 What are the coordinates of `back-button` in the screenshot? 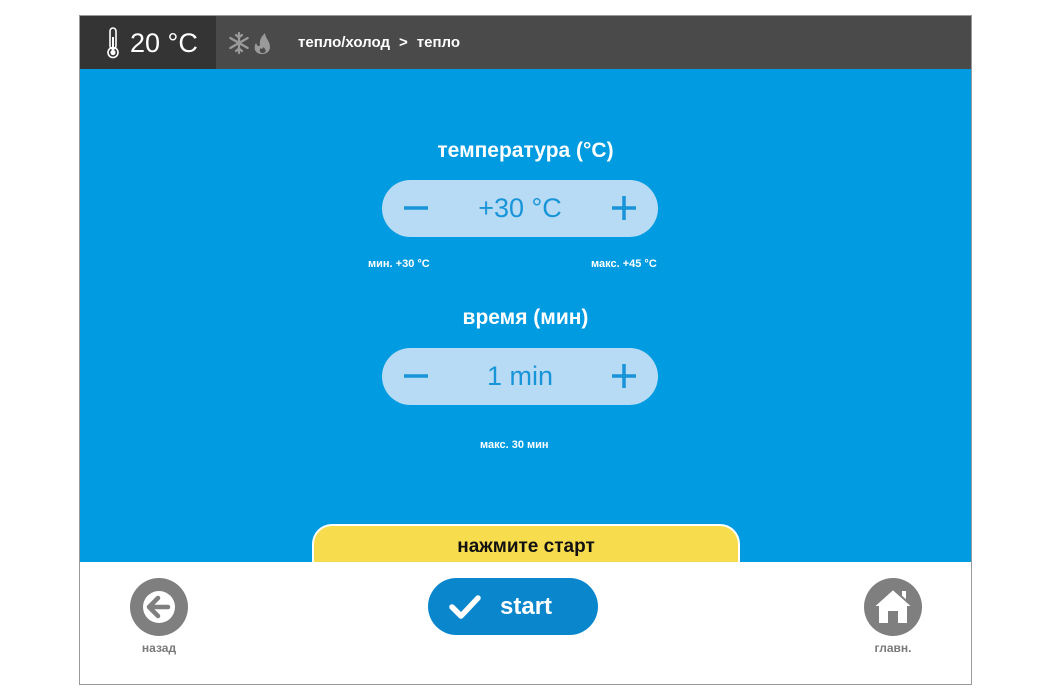 It's located at (159, 607).